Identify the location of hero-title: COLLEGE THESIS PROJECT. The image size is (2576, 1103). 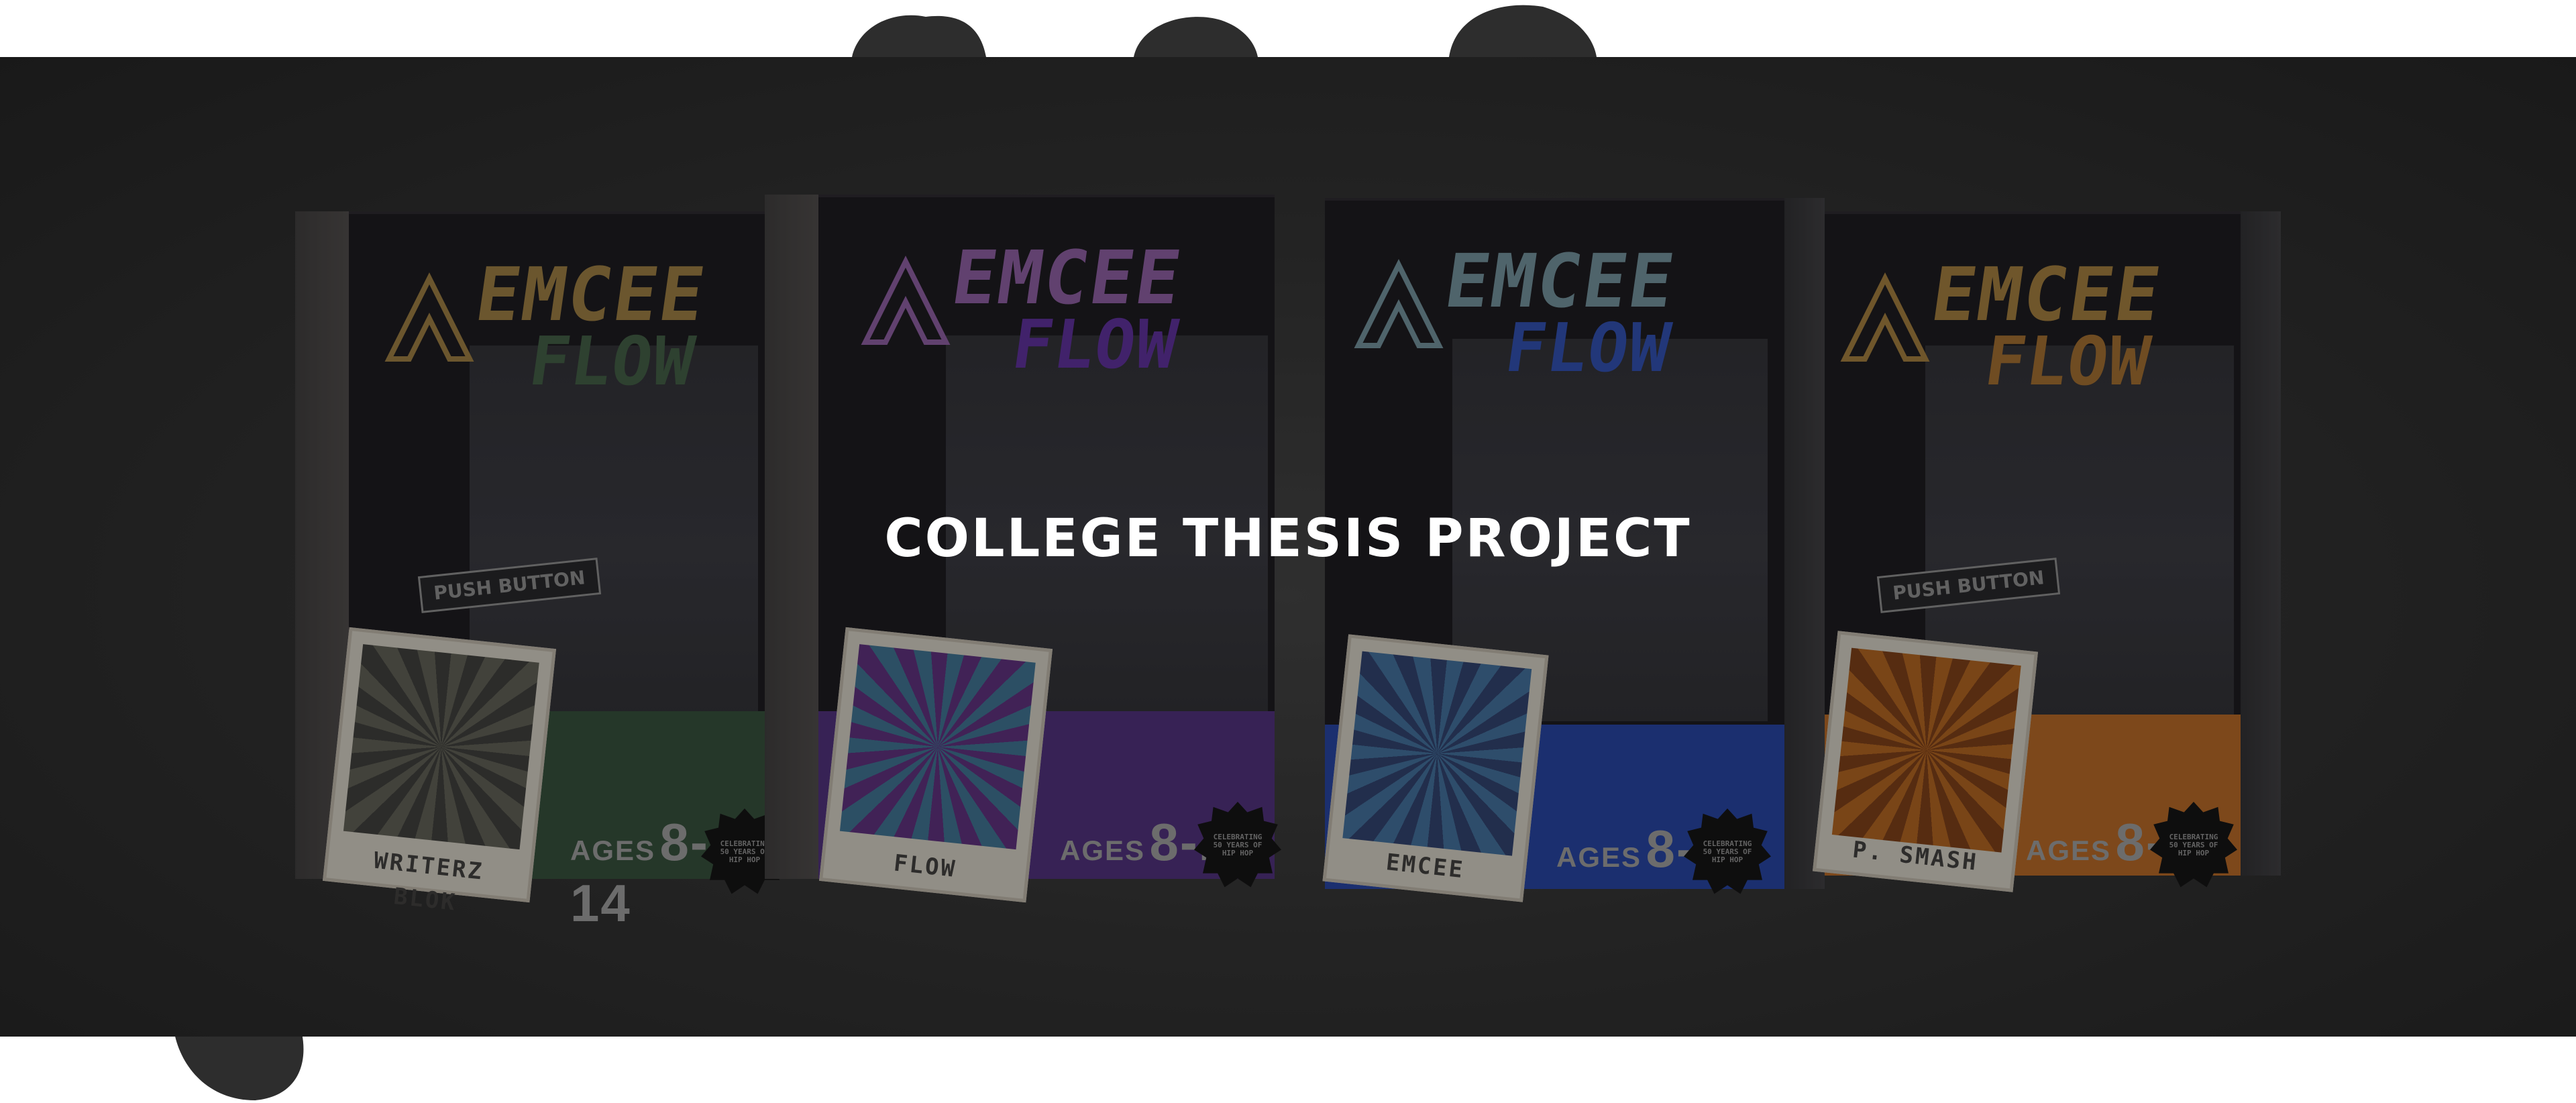
(1288, 539).